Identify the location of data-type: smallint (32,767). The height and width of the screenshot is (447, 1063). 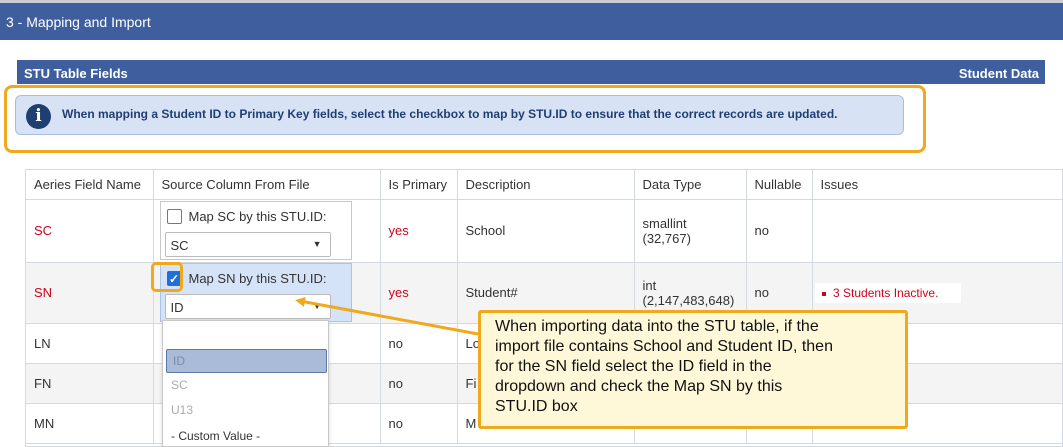
(690, 231).